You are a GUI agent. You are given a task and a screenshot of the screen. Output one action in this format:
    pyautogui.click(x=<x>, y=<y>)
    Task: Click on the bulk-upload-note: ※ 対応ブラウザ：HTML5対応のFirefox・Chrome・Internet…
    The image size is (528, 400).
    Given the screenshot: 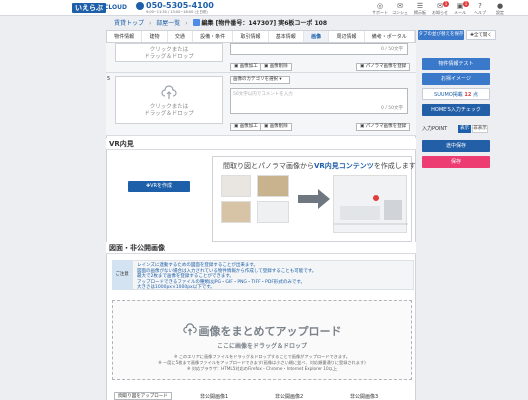 What is the action you would take?
    pyautogui.click(x=262, y=368)
    